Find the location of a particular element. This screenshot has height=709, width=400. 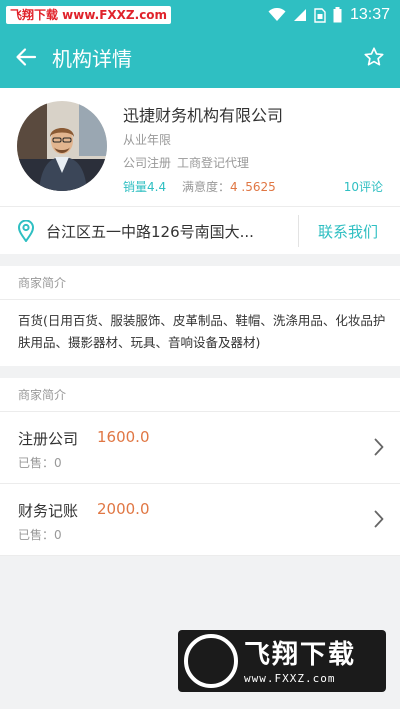

favorite-button is located at coordinates (374, 59).